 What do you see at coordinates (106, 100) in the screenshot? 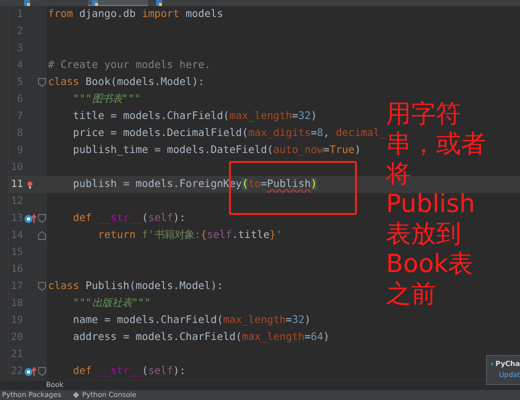
I see `code-line: """图书表"""` at bounding box center [106, 100].